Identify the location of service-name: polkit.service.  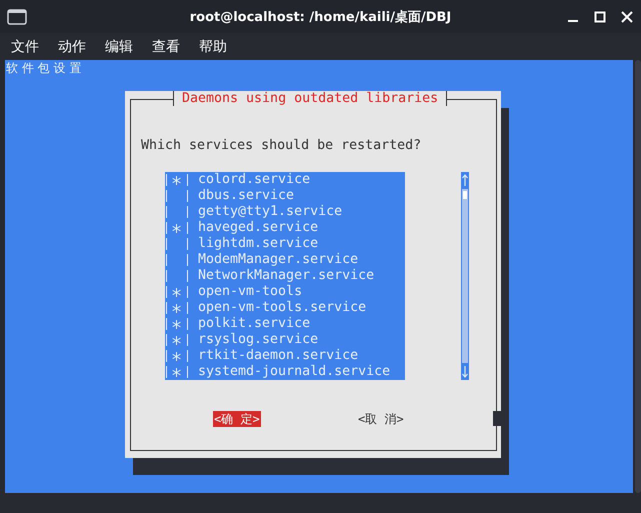
(254, 324).